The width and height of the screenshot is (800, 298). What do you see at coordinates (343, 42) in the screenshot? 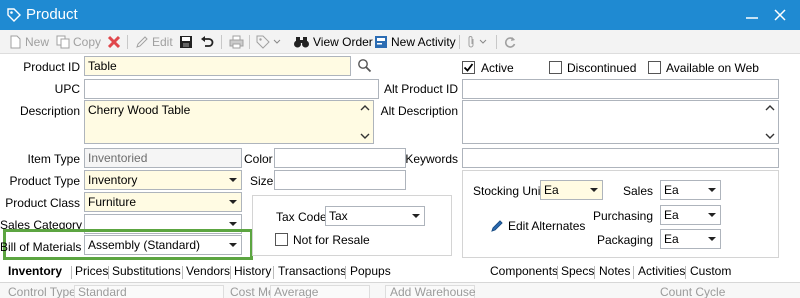
I see `view-order-label: View Order` at bounding box center [343, 42].